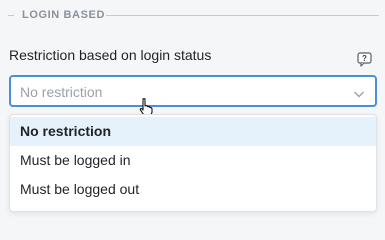 The width and height of the screenshot is (385, 240). Describe the element at coordinates (61, 92) in the screenshot. I see `select-placeholder: No restriction` at that location.